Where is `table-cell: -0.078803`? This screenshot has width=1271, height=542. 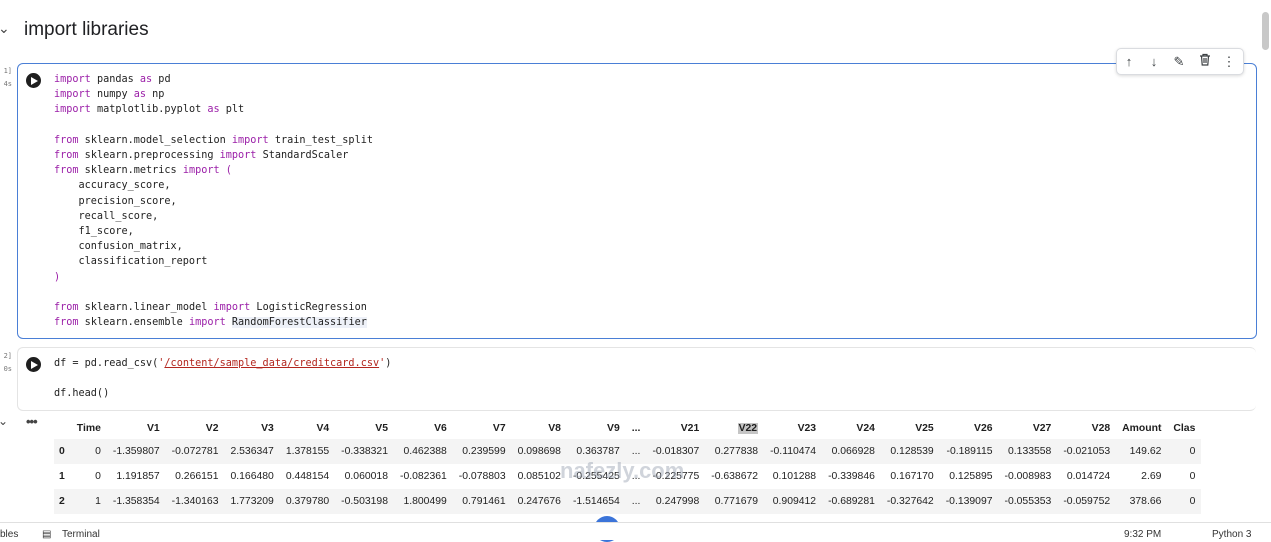 table-cell: -0.078803 is located at coordinates (482, 476).